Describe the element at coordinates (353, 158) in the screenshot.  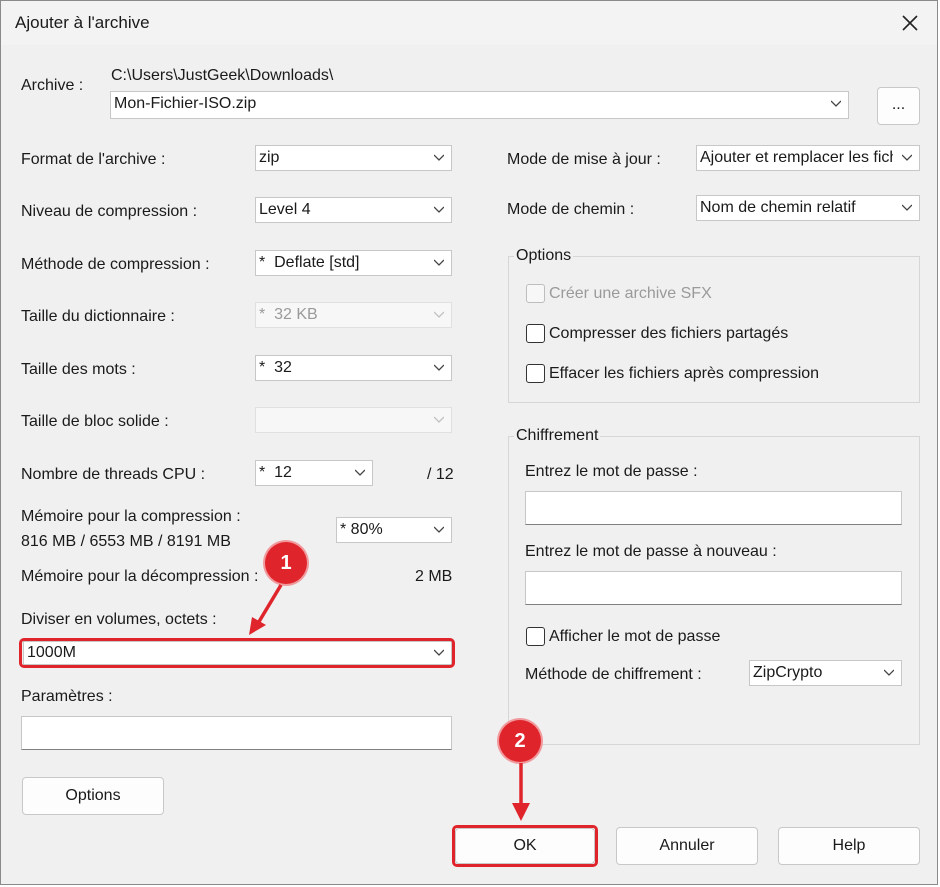
I see `format-combo: zip` at that location.